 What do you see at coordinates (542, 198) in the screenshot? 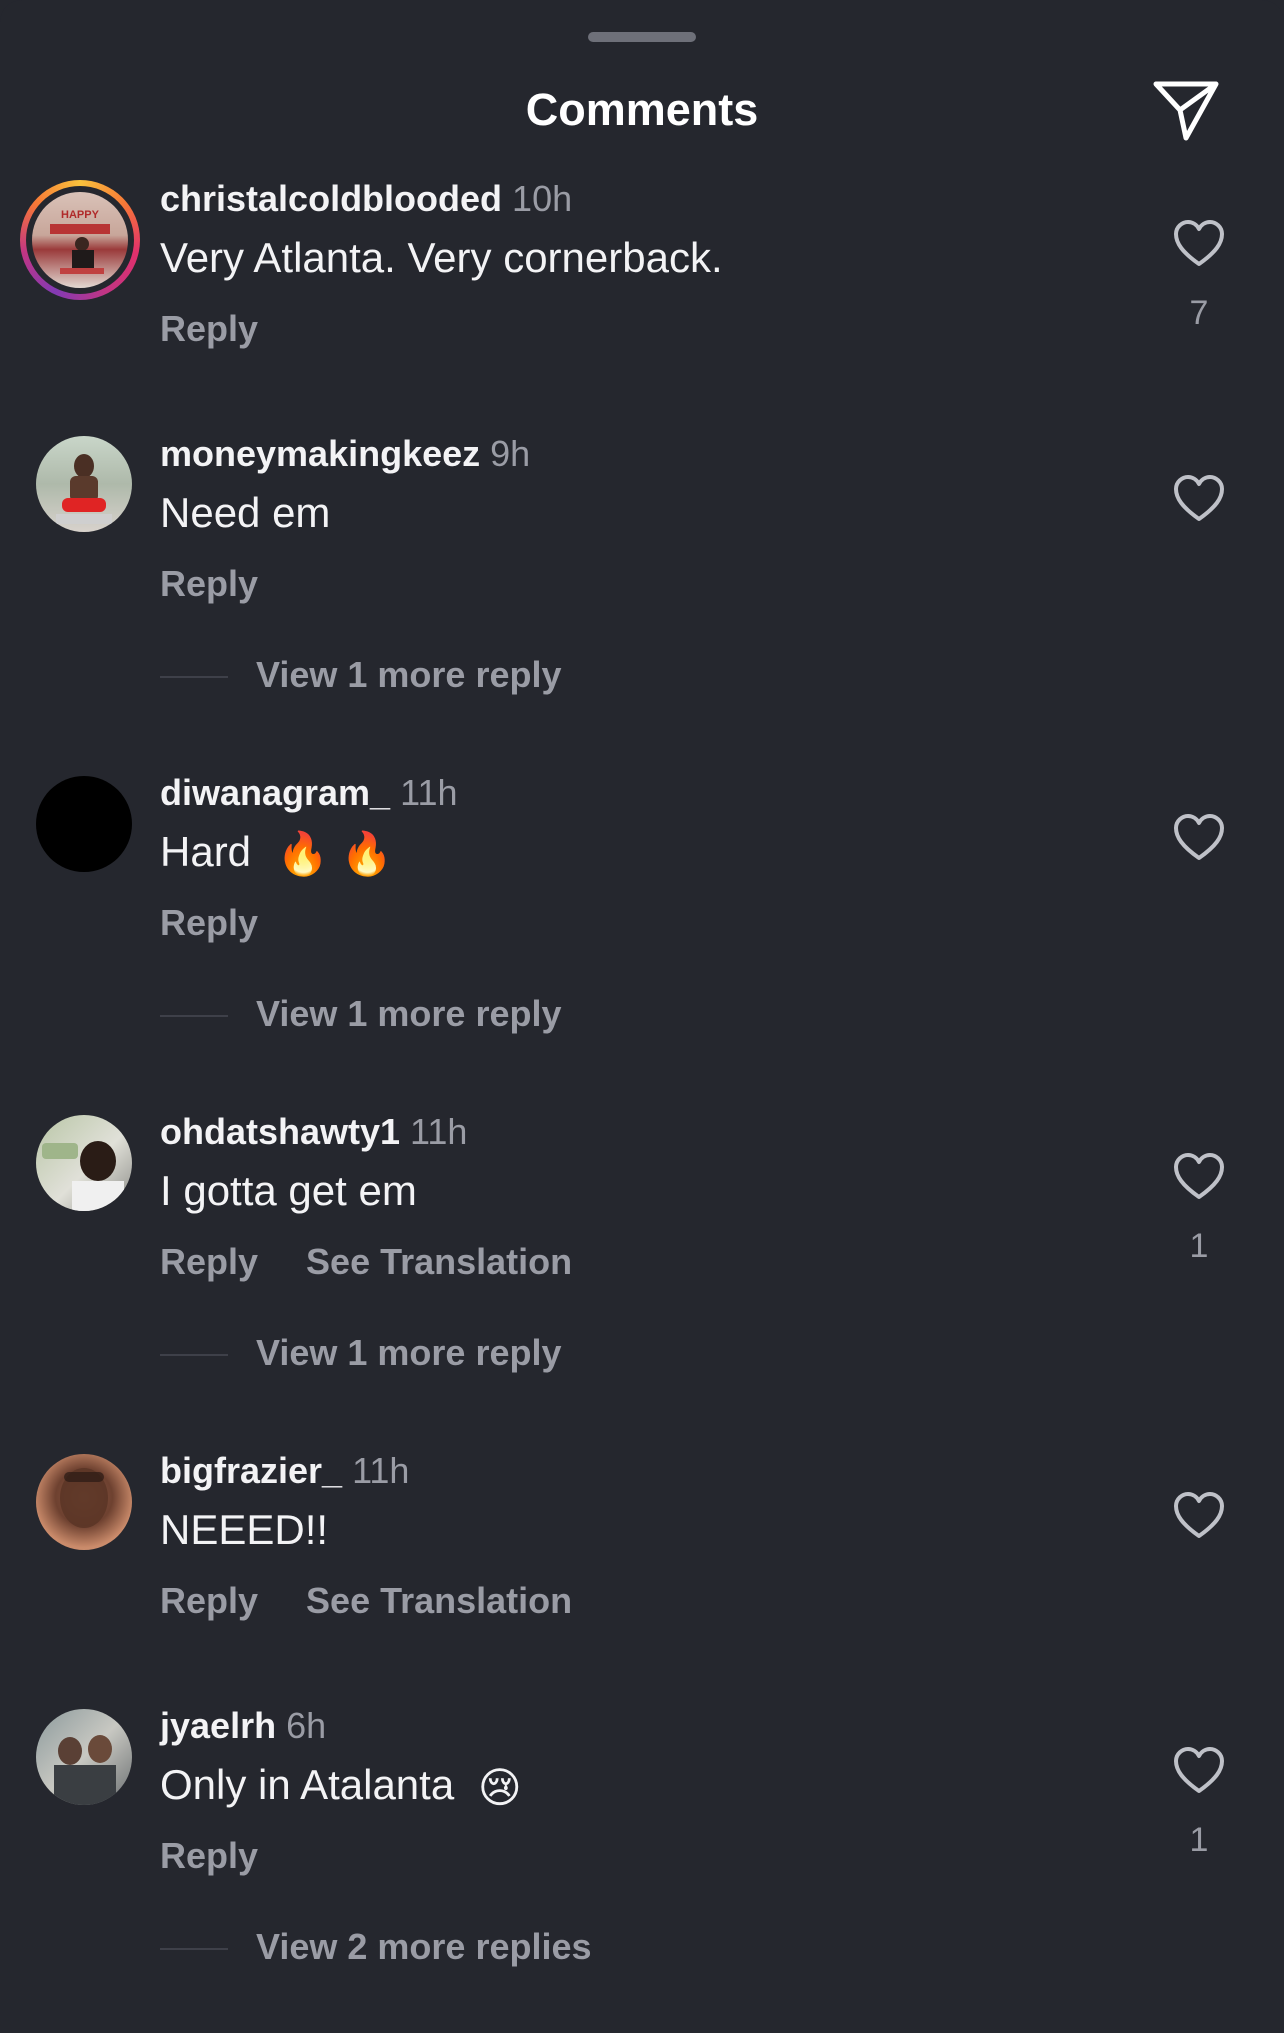
I see `timestamp: 10h` at bounding box center [542, 198].